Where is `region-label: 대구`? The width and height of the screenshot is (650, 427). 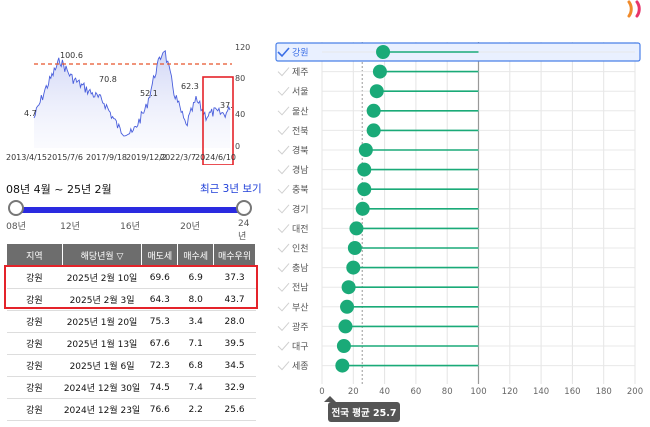 region-label: 대구 is located at coordinates (300, 347).